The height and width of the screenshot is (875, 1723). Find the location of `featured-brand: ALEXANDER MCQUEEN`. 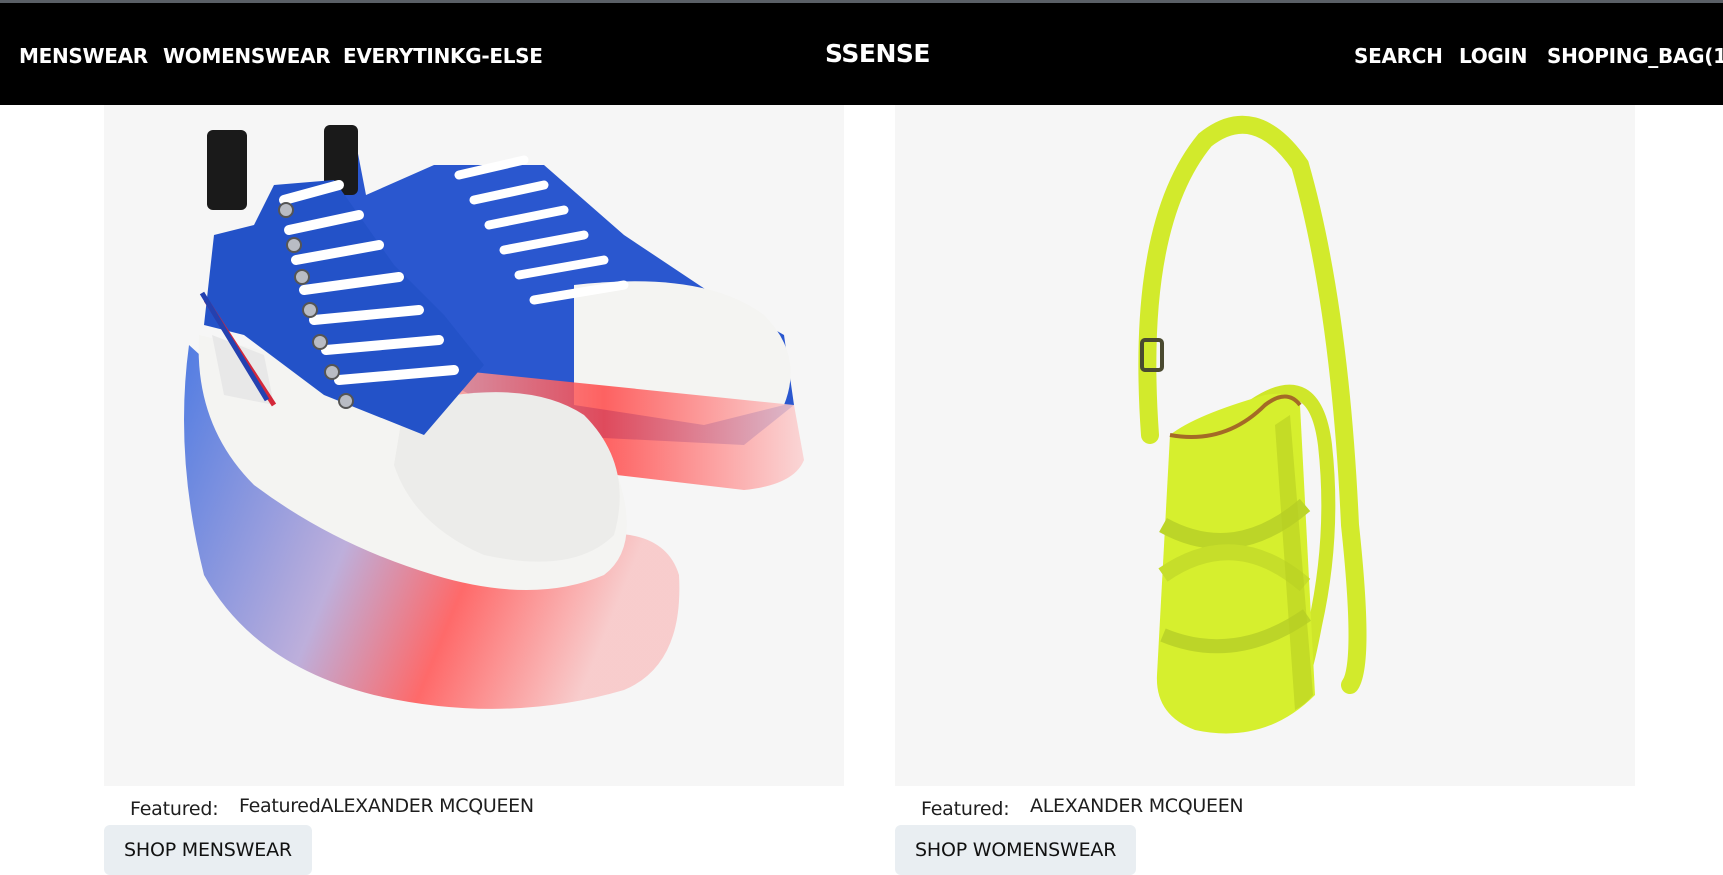

featured-brand: ALEXANDER MCQUEEN is located at coordinates (1137, 806).